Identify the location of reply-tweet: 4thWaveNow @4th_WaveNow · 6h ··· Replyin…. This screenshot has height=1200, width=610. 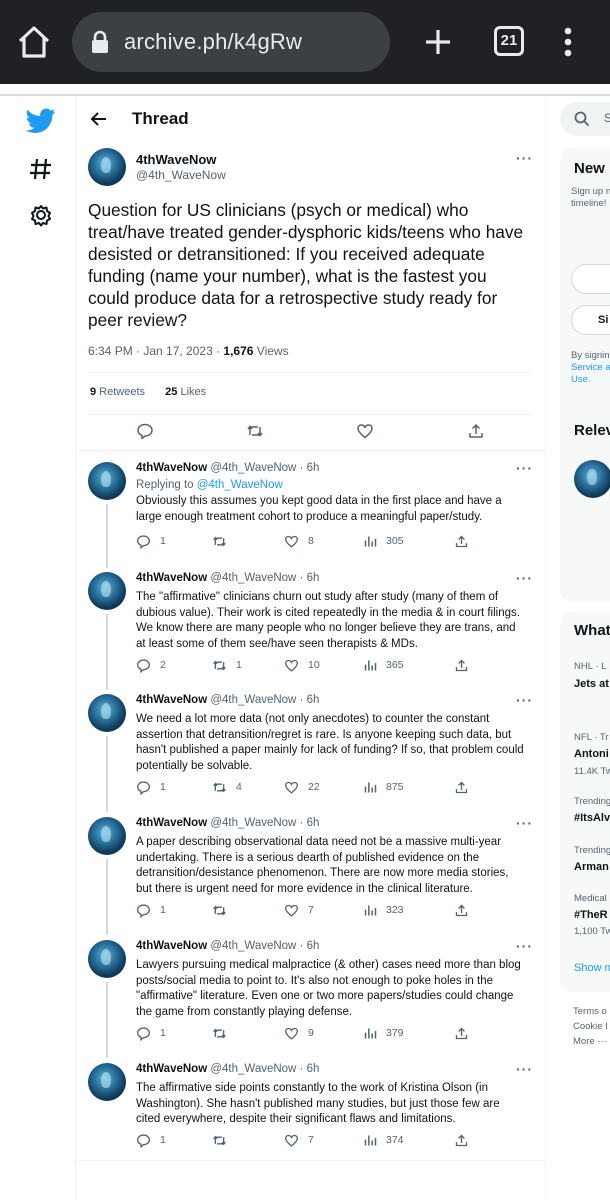
(311, 515).